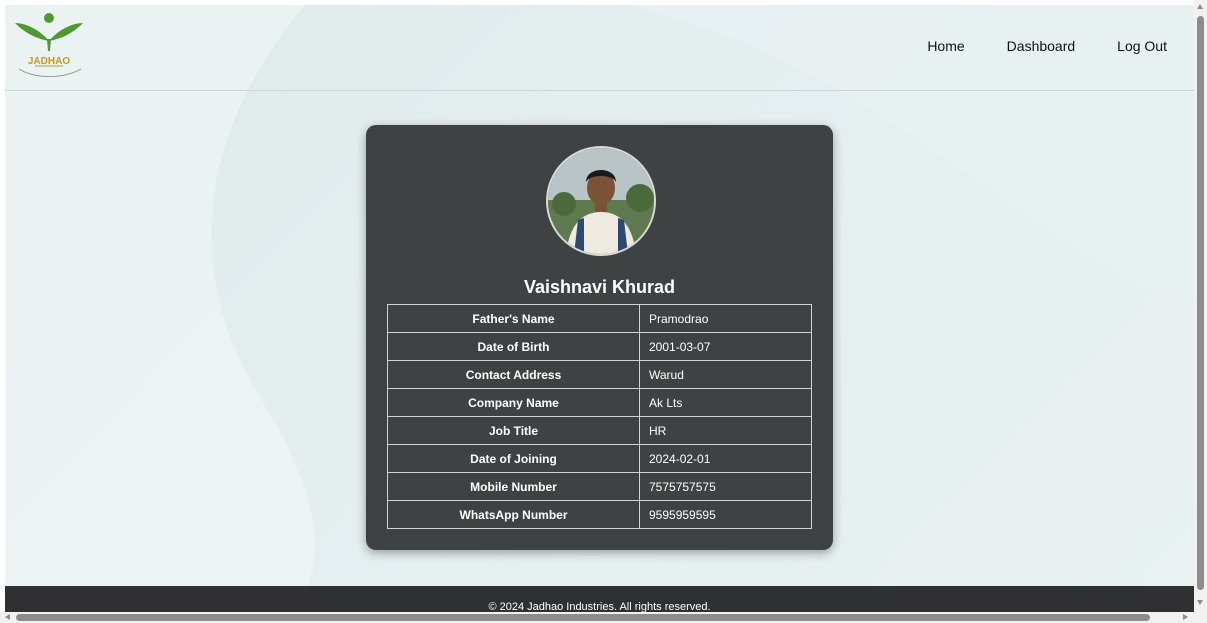 The height and width of the screenshot is (623, 1207). What do you see at coordinates (725, 486) in the screenshot?
I see `detail-value: 7575757575` at bounding box center [725, 486].